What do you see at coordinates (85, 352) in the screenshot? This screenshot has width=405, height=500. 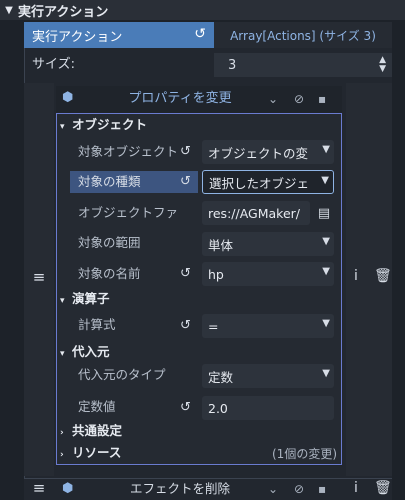 I see `category-source: ▾ 代入元` at bounding box center [85, 352].